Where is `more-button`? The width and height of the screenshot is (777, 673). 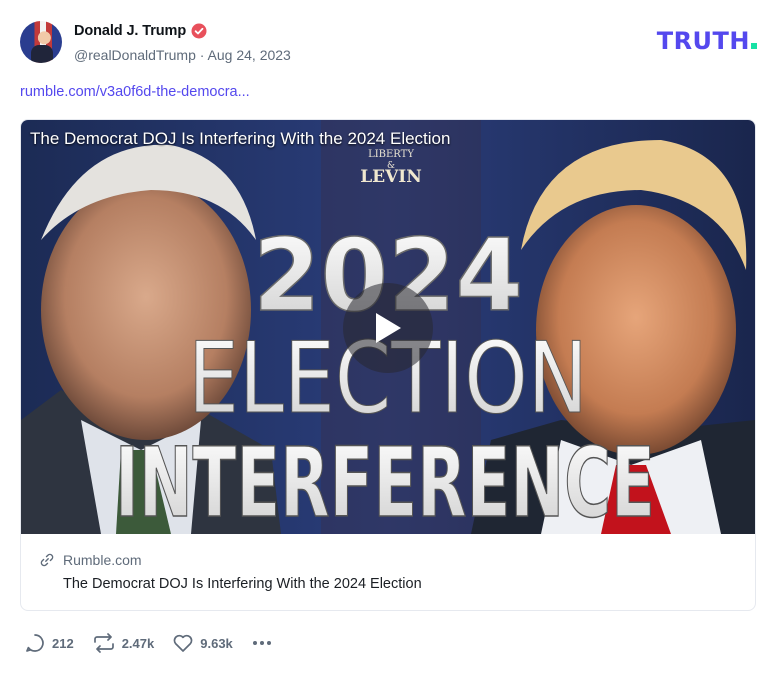
more-button is located at coordinates (262, 643).